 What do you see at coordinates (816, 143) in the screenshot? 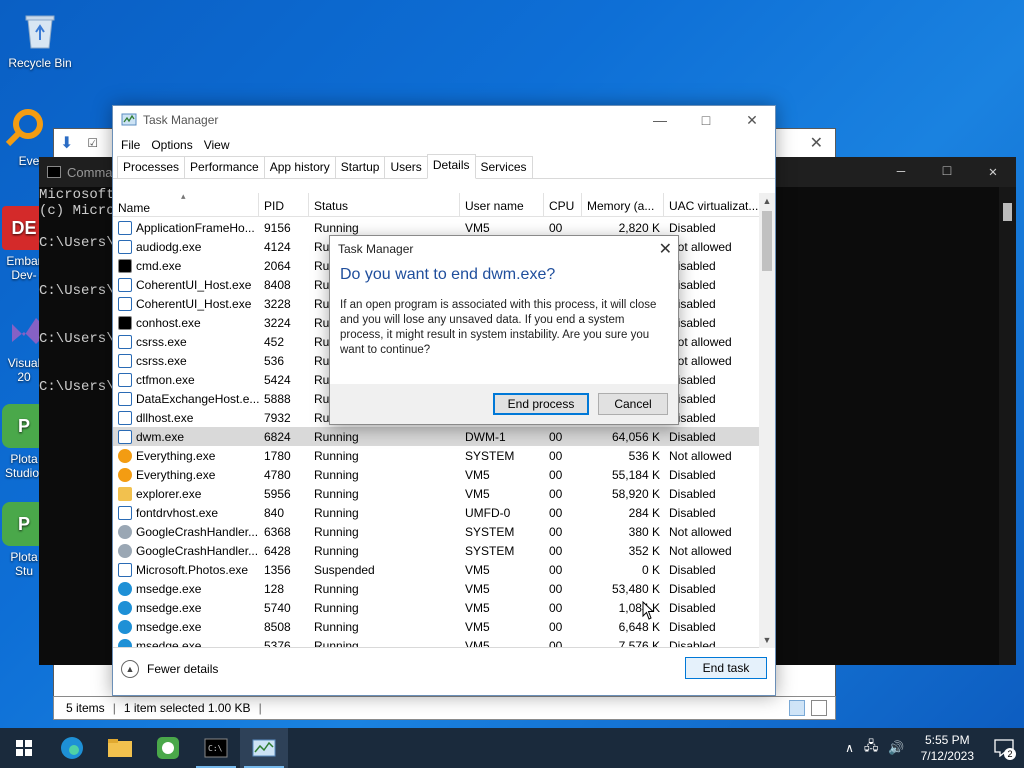
I see `close-icon: ✕` at bounding box center [816, 143].